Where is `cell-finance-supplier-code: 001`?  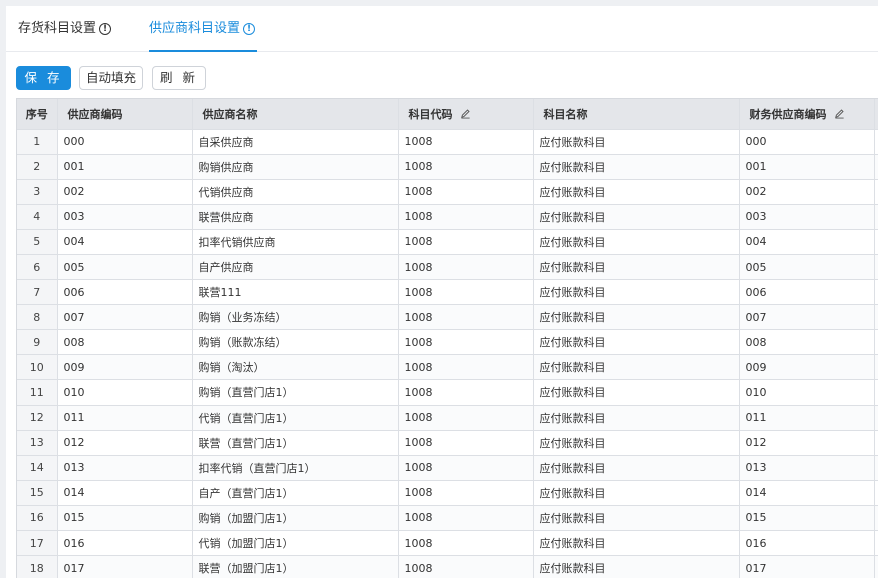
cell-finance-supplier-code: 001 is located at coordinates (807, 167).